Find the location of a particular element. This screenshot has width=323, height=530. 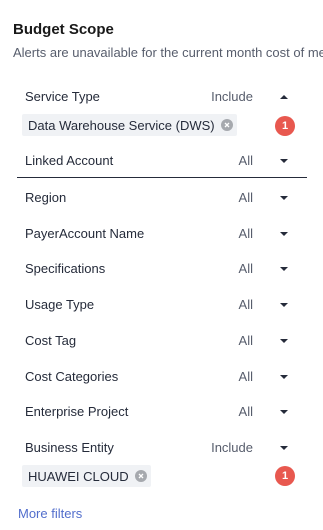

filter-linked-account: Linked Account All is located at coordinates (162, 161).